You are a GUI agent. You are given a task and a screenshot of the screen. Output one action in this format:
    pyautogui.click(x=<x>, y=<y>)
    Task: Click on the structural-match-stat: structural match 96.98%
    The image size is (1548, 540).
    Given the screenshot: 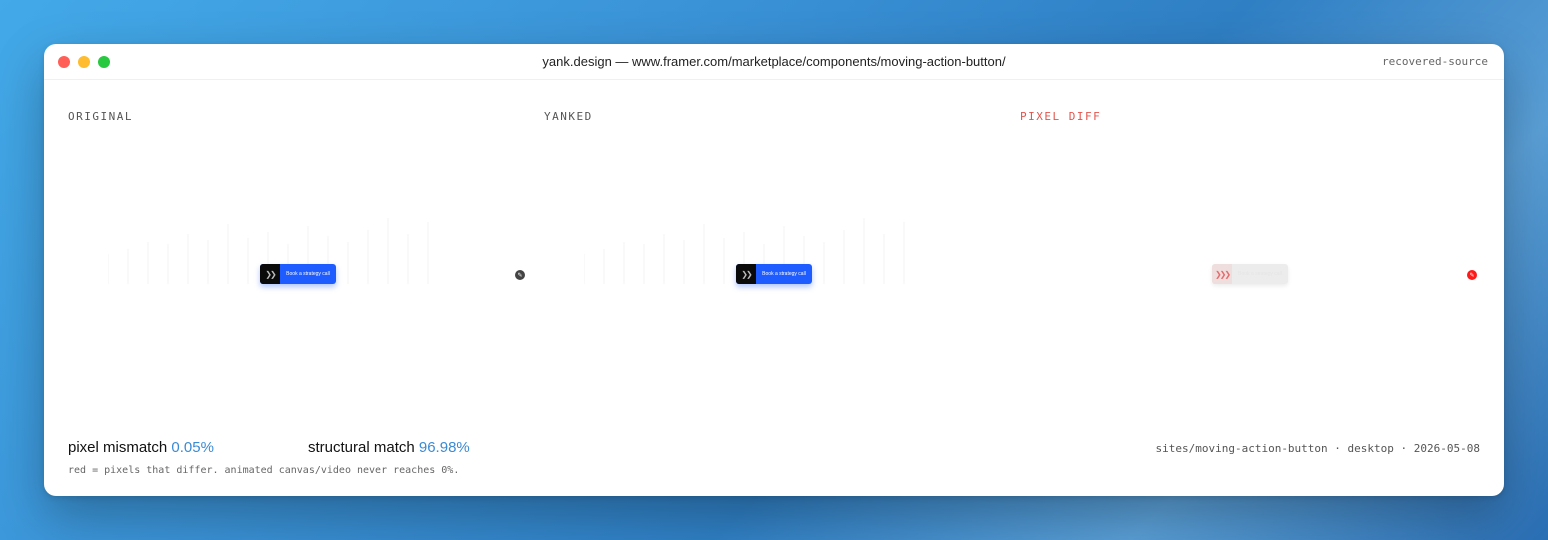 What is the action you would take?
    pyautogui.click(x=389, y=447)
    